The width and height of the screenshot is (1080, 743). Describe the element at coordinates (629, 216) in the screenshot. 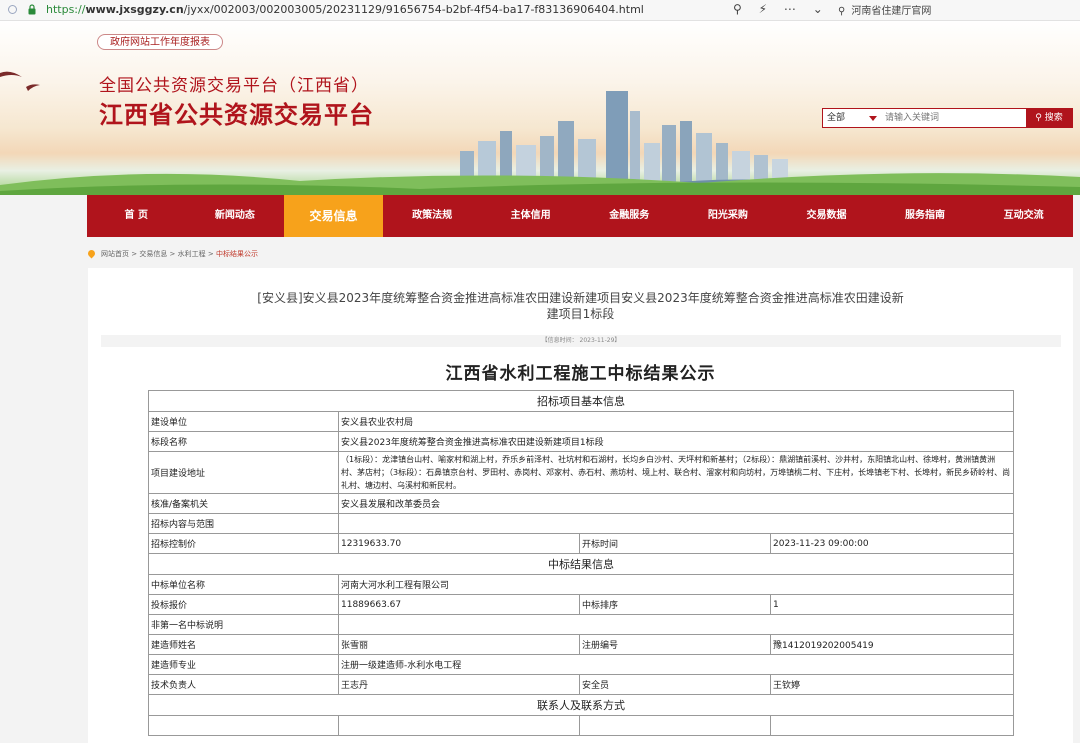

I see `nav-finance: 金融服务` at that location.